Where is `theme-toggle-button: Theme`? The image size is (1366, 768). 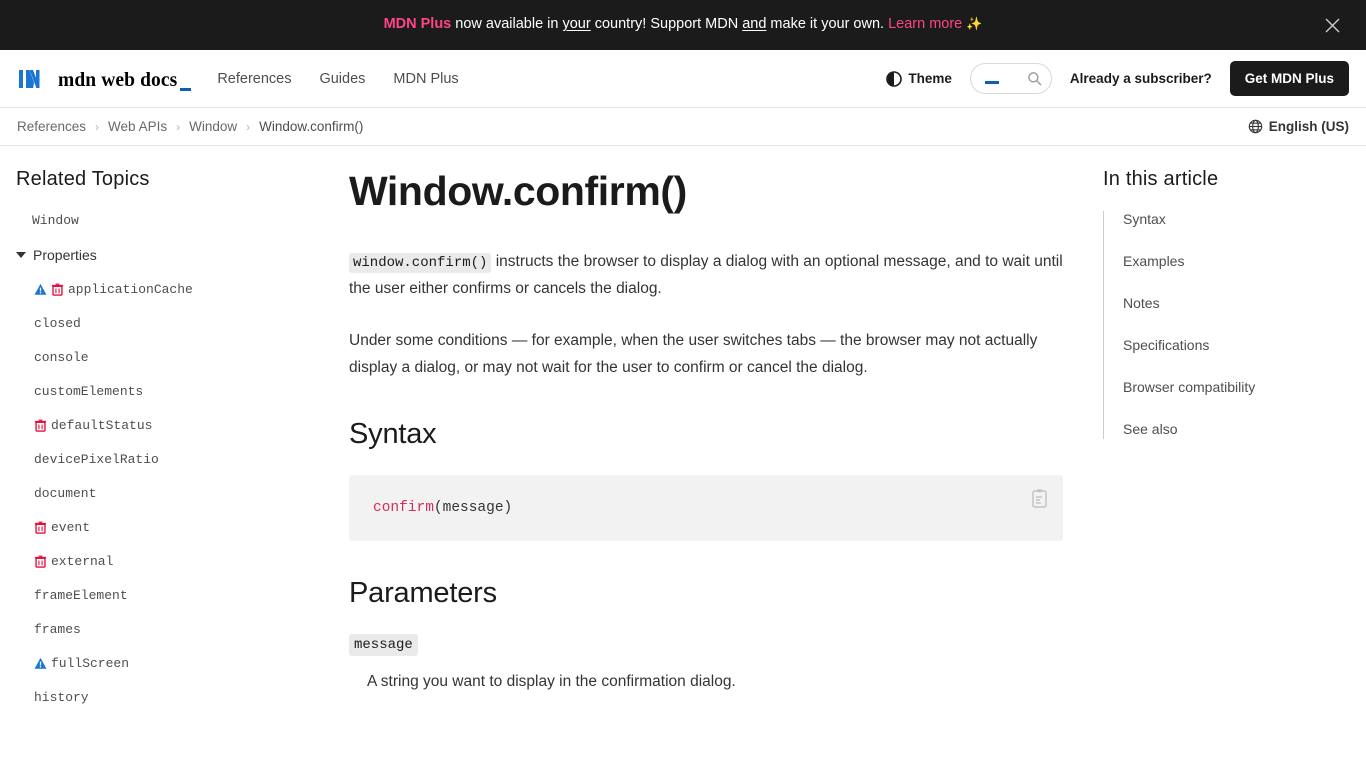 theme-toggle-button: Theme is located at coordinates (919, 78).